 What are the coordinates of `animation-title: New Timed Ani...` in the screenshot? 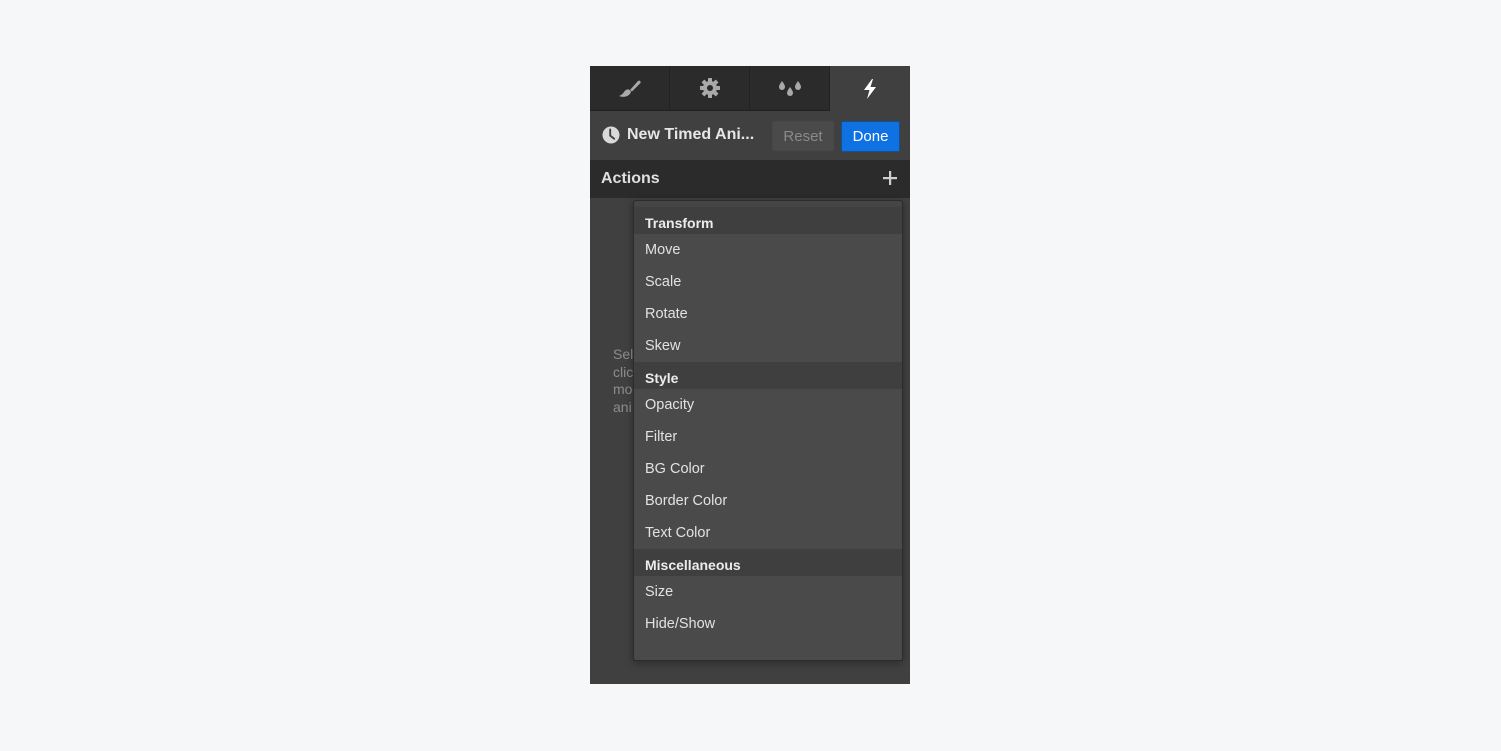 It's located at (690, 135).